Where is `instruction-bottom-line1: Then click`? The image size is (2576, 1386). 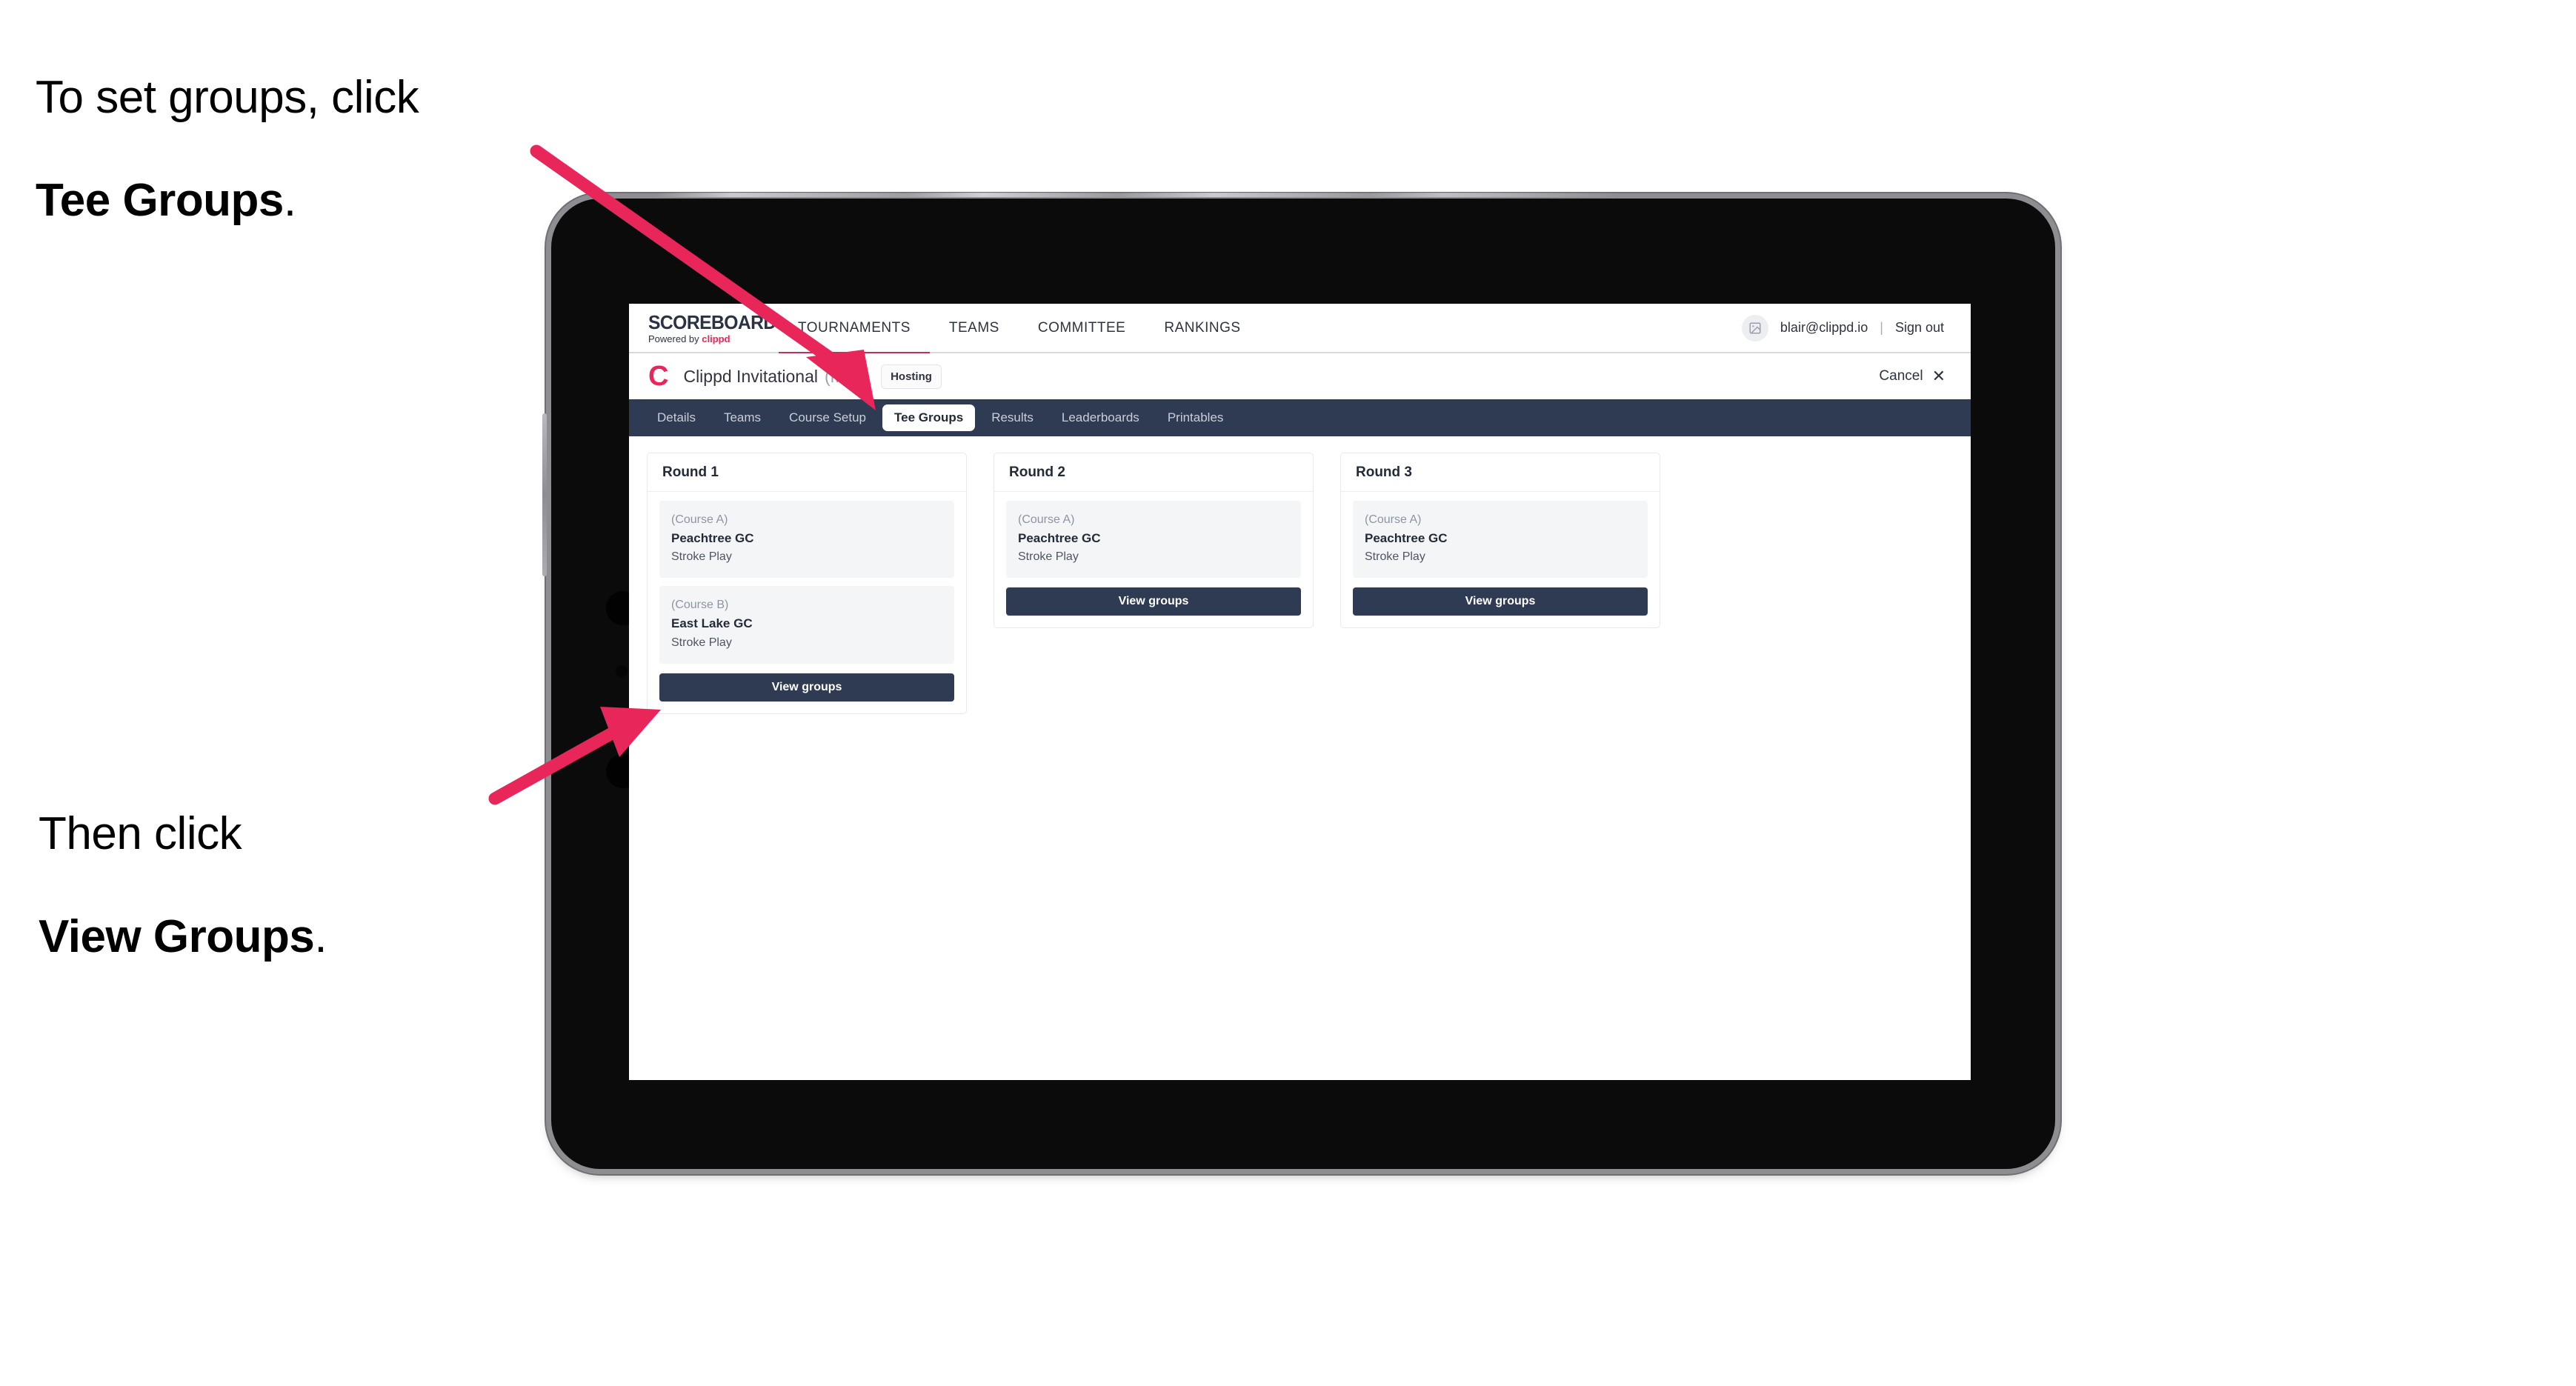 instruction-bottom-line1: Then click is located at coordinates (140, 834).